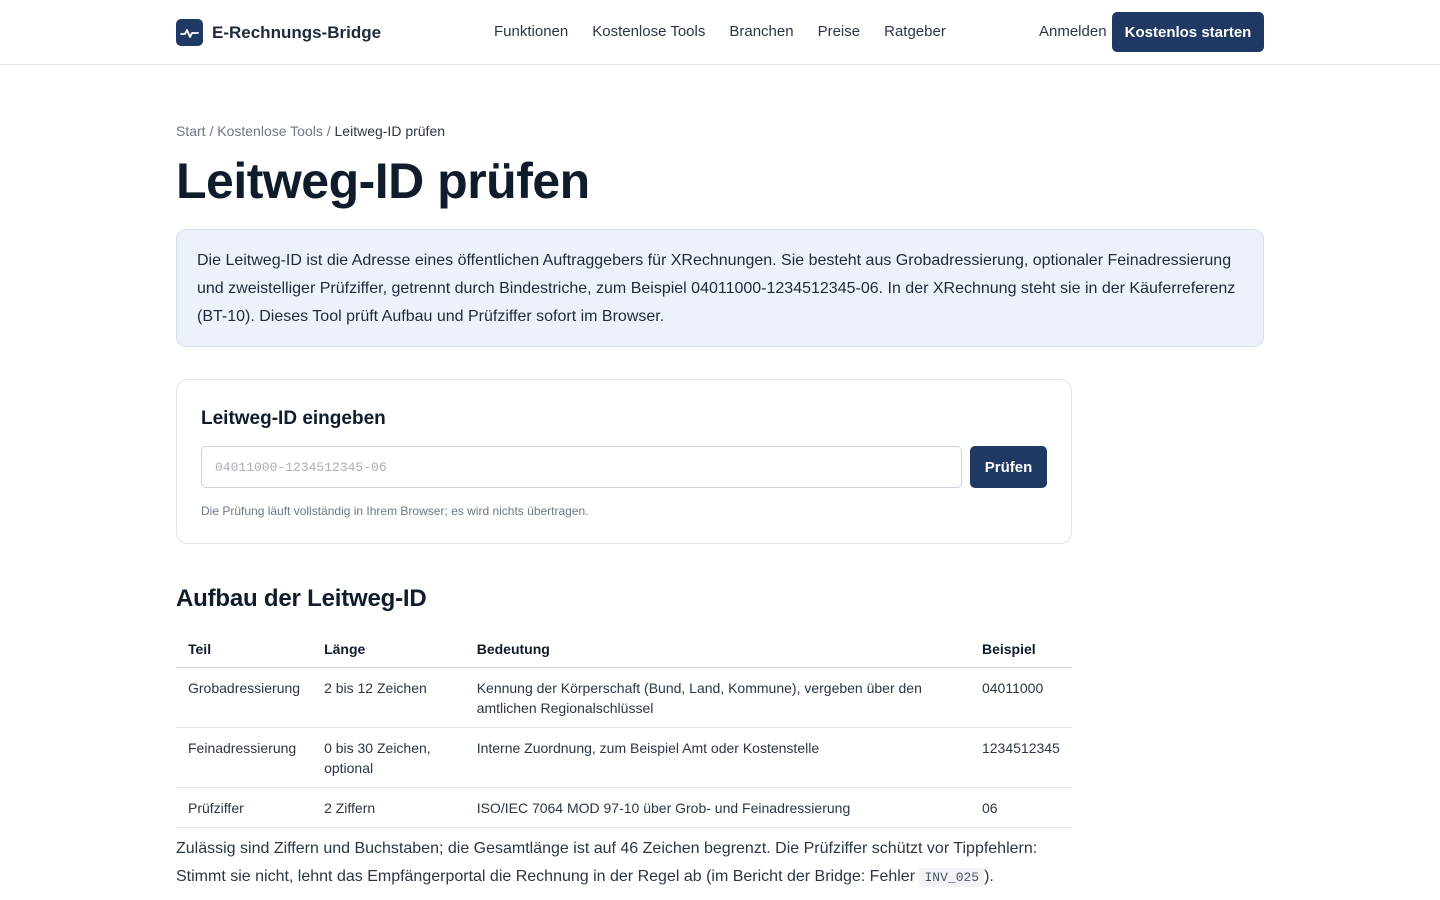  What do you see at coordinates (581, 467) in the screenshot?
I see `leitweg-id-input` at bounding box center [581, 467].